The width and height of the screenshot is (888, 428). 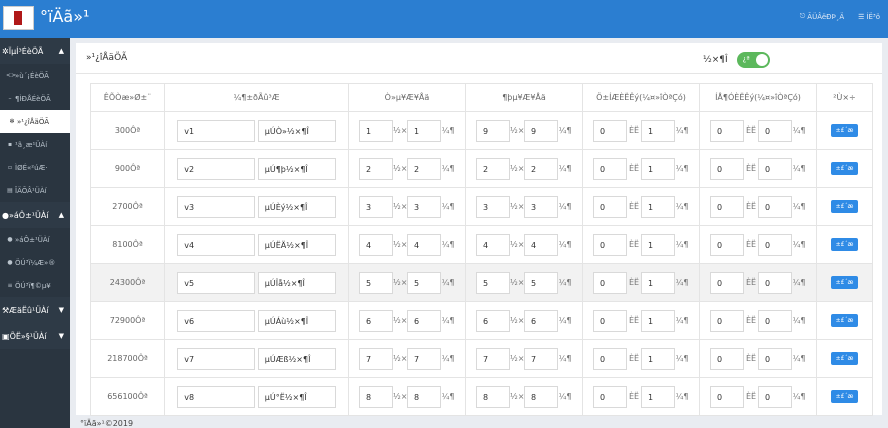 I want to click on match-one-level-input: 5, so click(x=424, y=282).